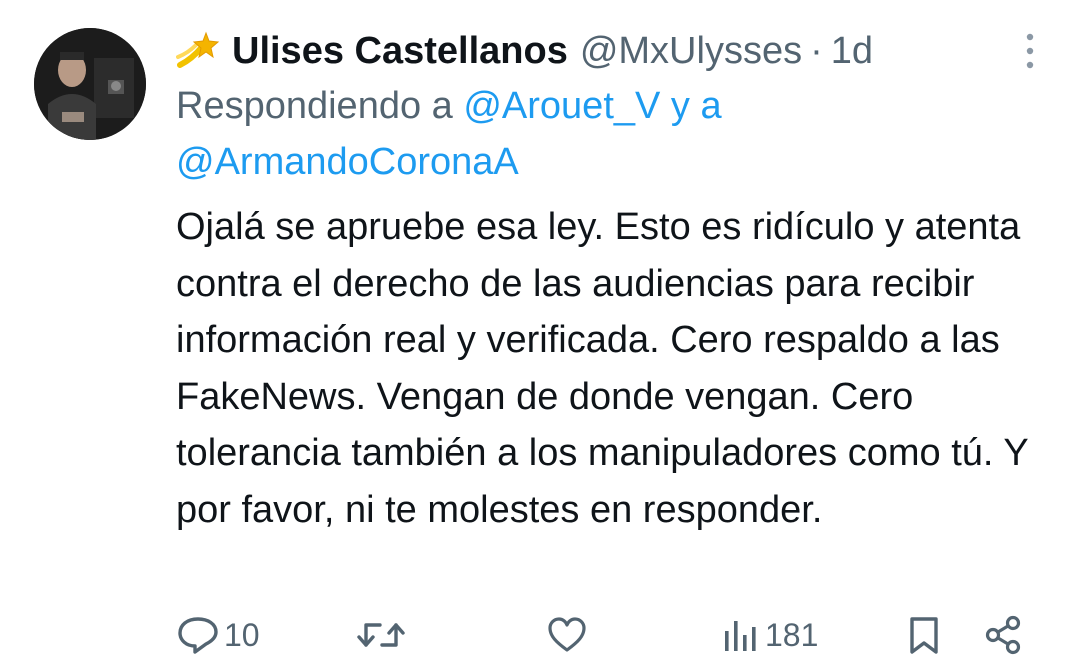  What do you see at coordinates (198, 49) in the screenshot?
I see `shooting-star-icon` at bounding box center [198, 49].